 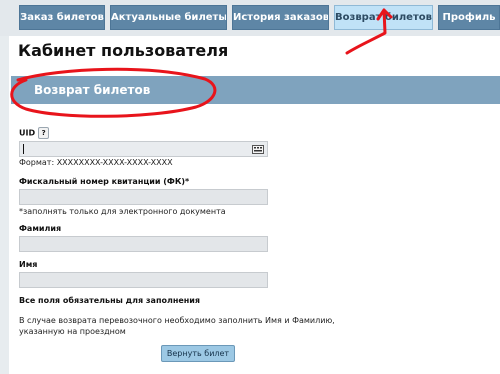 I want to click on uid-format-hint: Формат: XXXXXXXX-XXXX-XXXX-XXXX, so click(x=96, y=162).